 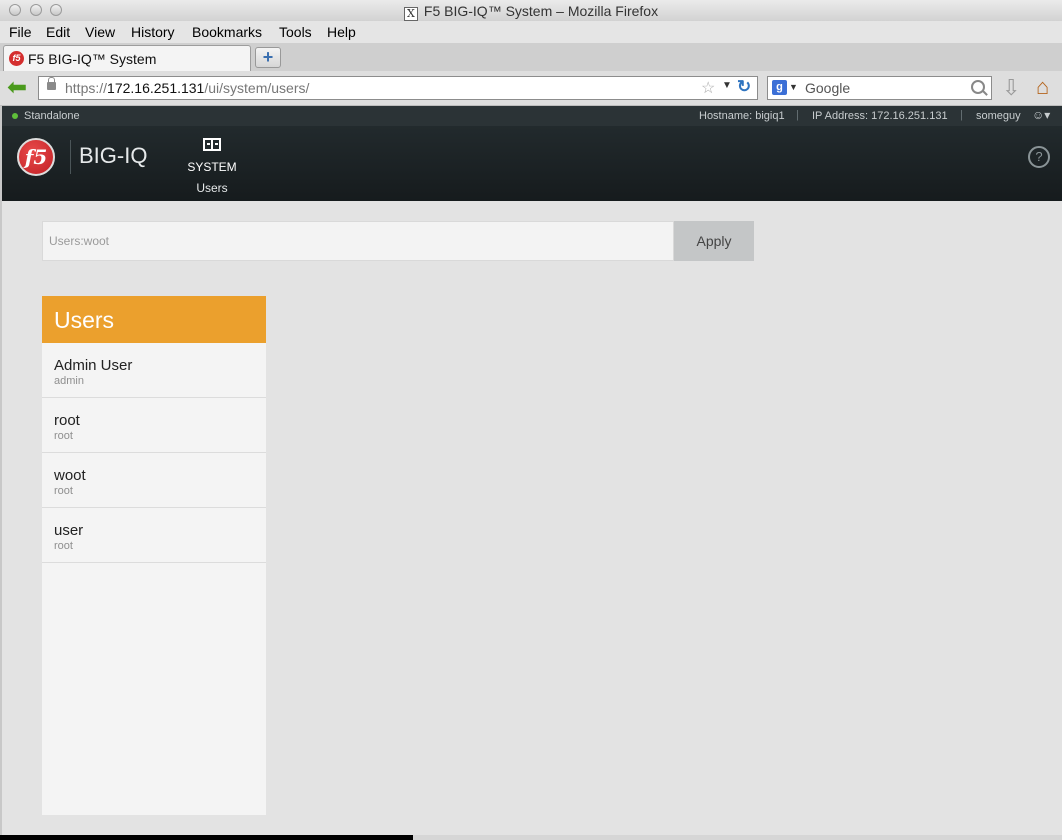 What do you see at coordinates (70, 157) in the screenshot?
I see `logo-divider` at bounding box center [70, 157].